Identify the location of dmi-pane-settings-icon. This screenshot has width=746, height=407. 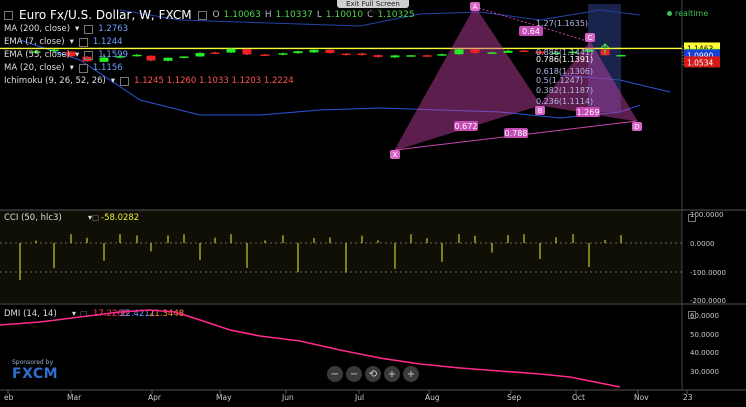
(692, 315).